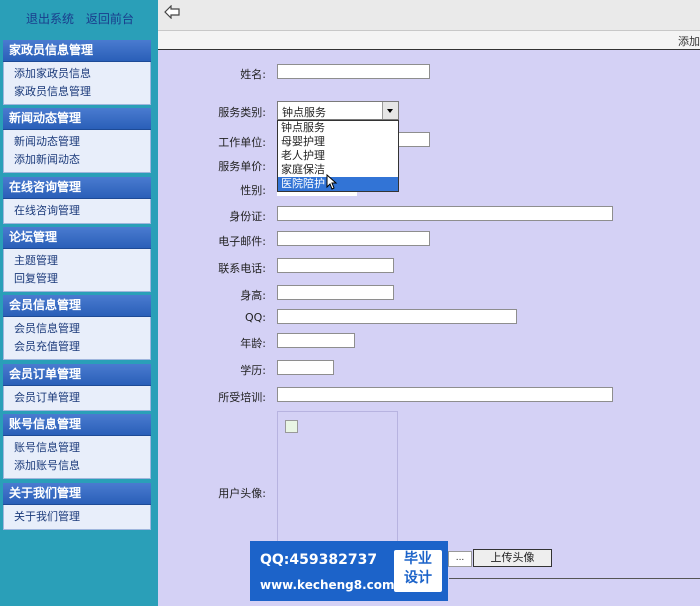  What do you see at coordinates (418, 559) in the screenshot?
I see `watermark-logo-line1: 毕业` at bounding box center [418, 559].